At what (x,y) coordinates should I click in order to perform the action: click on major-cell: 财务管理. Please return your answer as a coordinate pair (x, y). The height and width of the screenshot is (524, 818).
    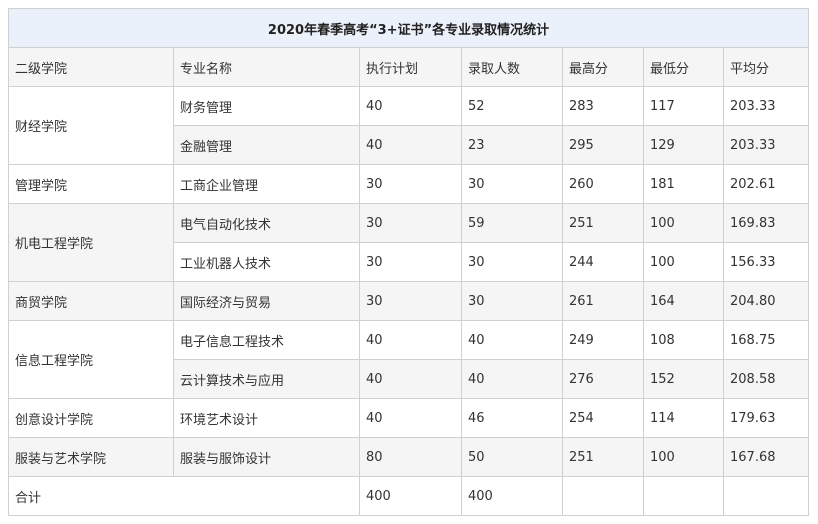
    Looking at the image, I should click on (266, 106).